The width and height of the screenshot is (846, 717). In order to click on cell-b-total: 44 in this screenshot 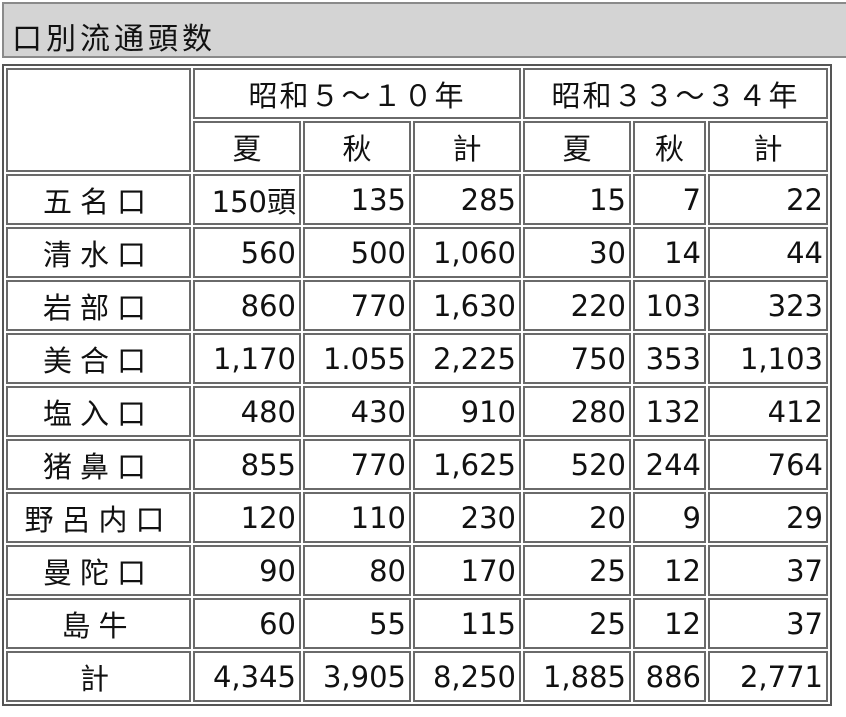, I will do `click(768, 252)`.